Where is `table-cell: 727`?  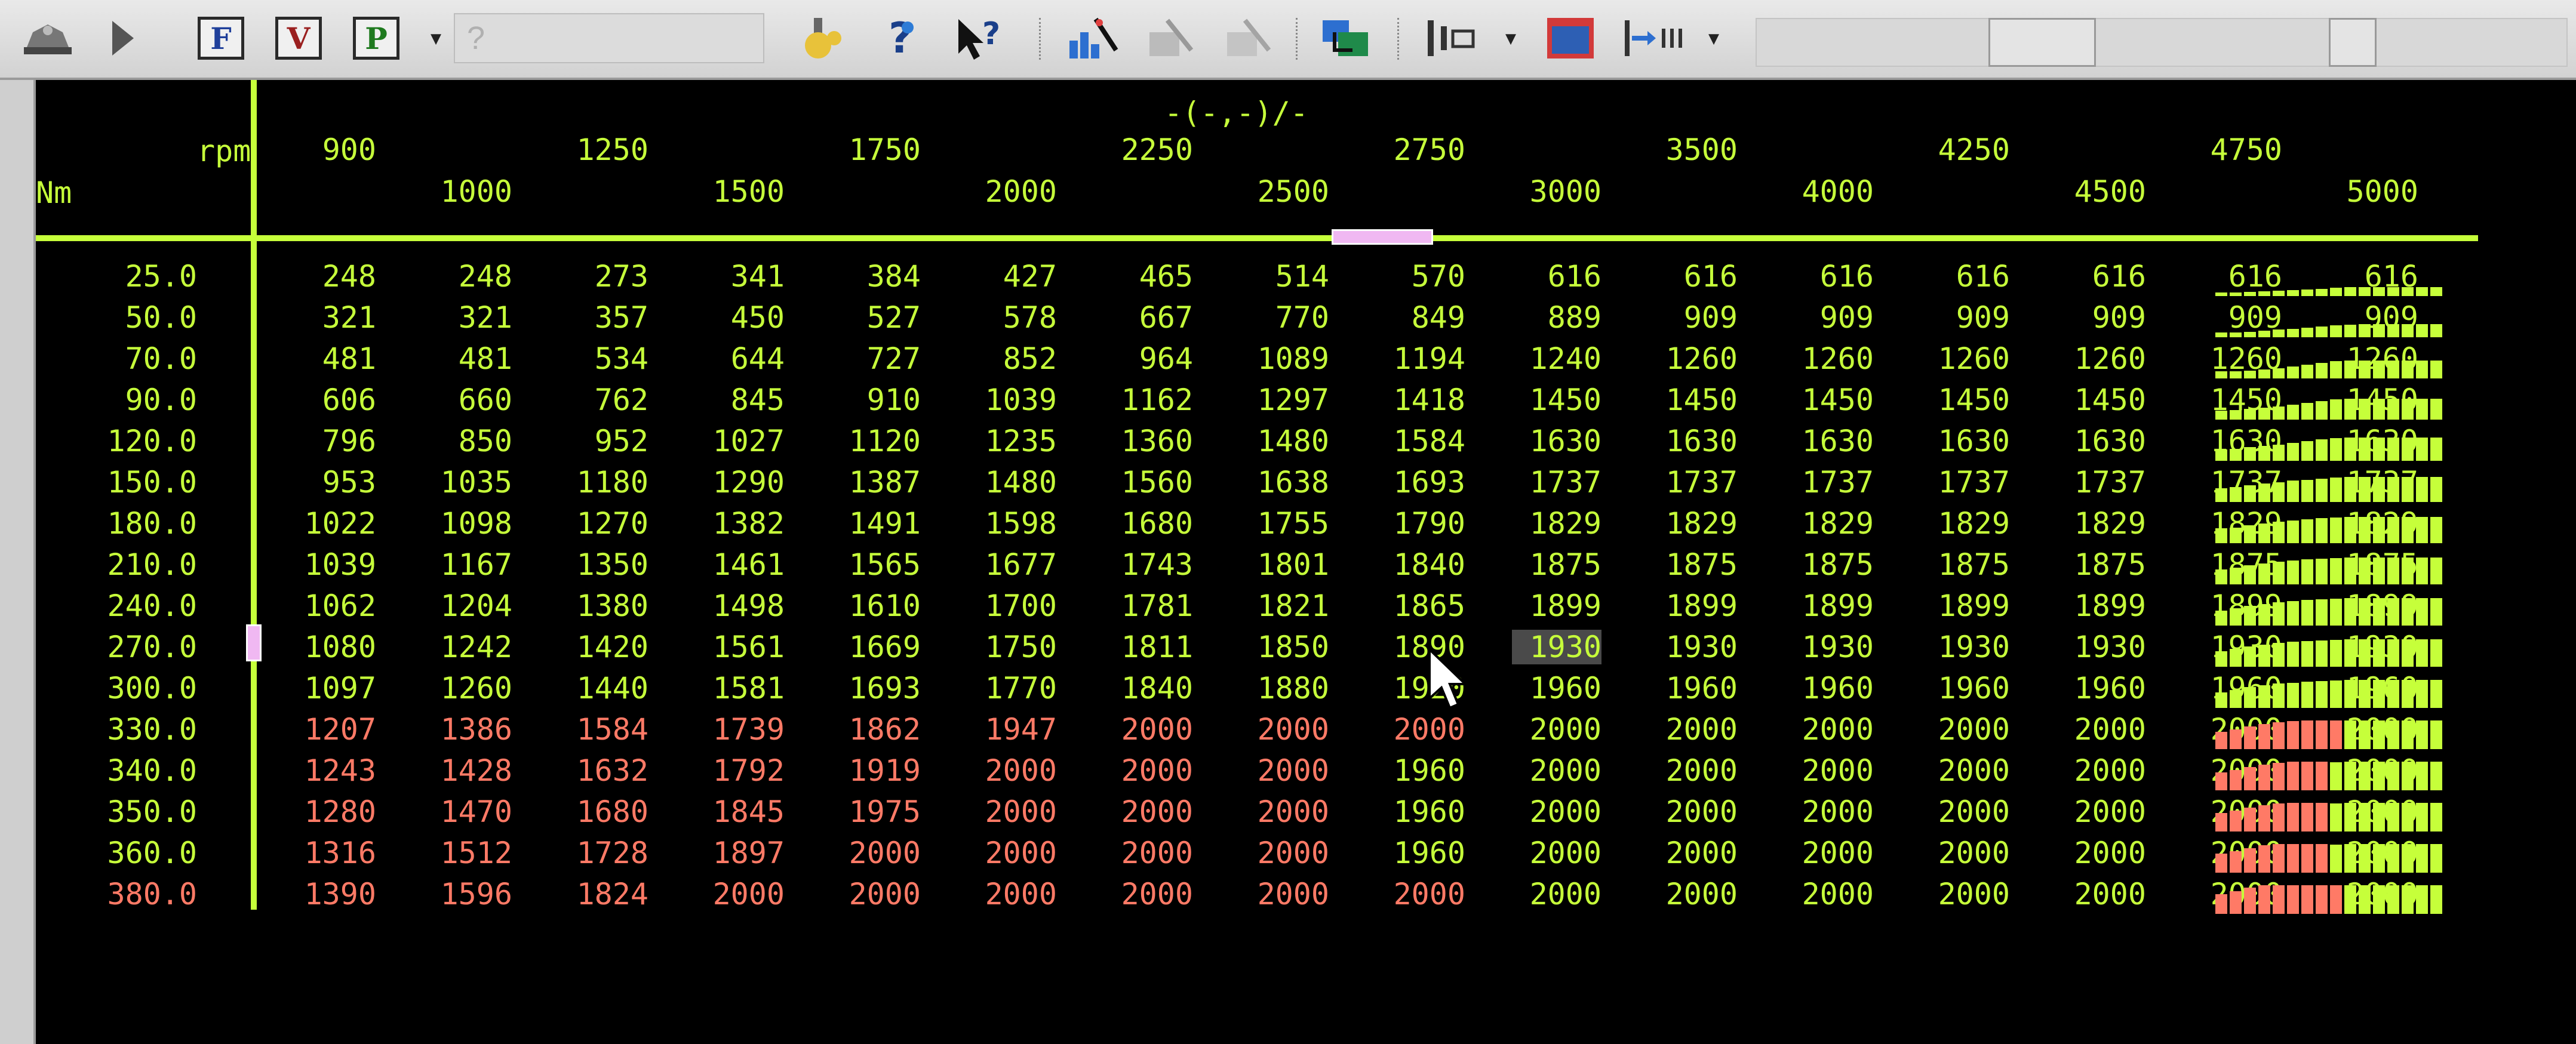
table-cell: 727 is located at coordinates (876, 358).